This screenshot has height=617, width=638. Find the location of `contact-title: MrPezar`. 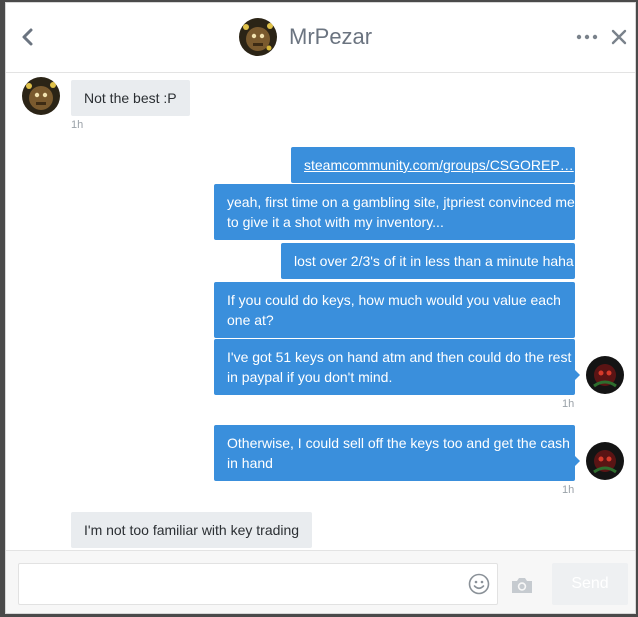

contact-title: MrPezar is located at coordinates (305, 37).